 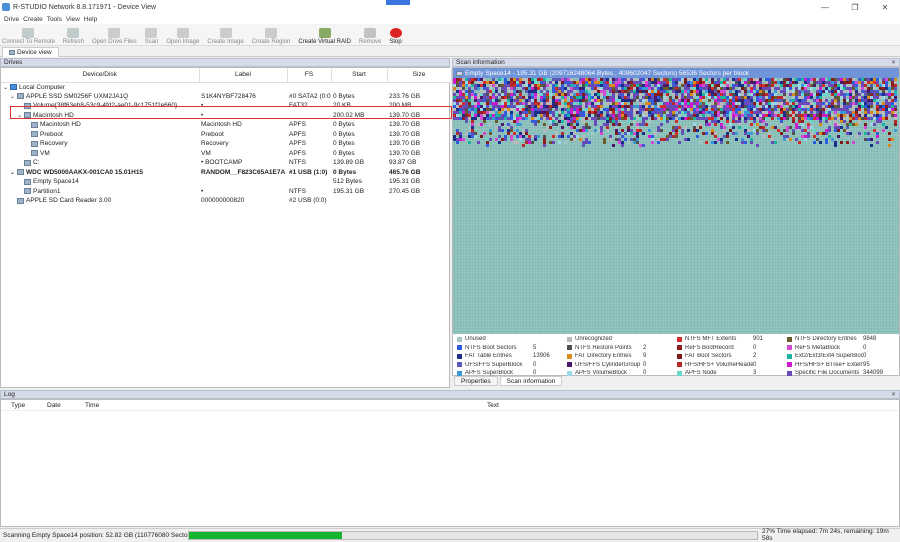 I want to click on drive-row: VM VM APFS 0 Bytes 139.70 GB, so click(x=226, y=154).